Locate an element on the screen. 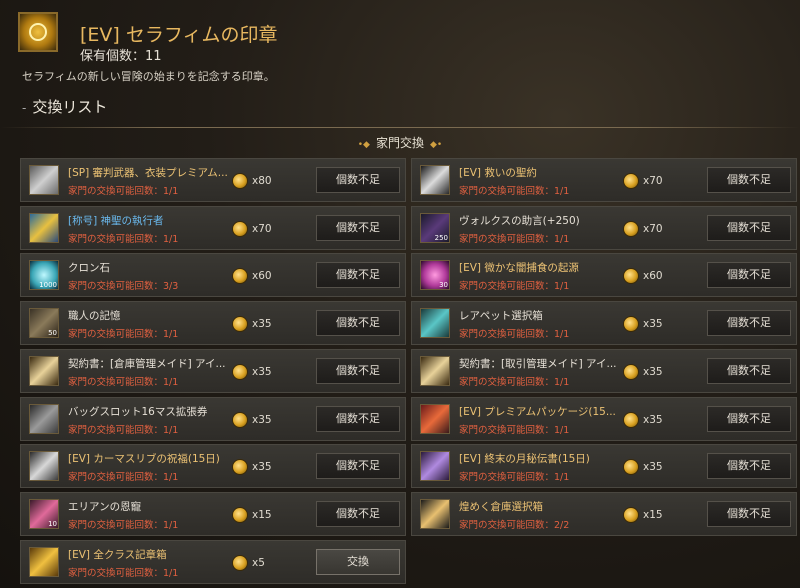  exchange-row: 10 エリアンの恩寵家門の交換可能回数：1/1 x15 個数不足 is located at coordinates (213, 513).